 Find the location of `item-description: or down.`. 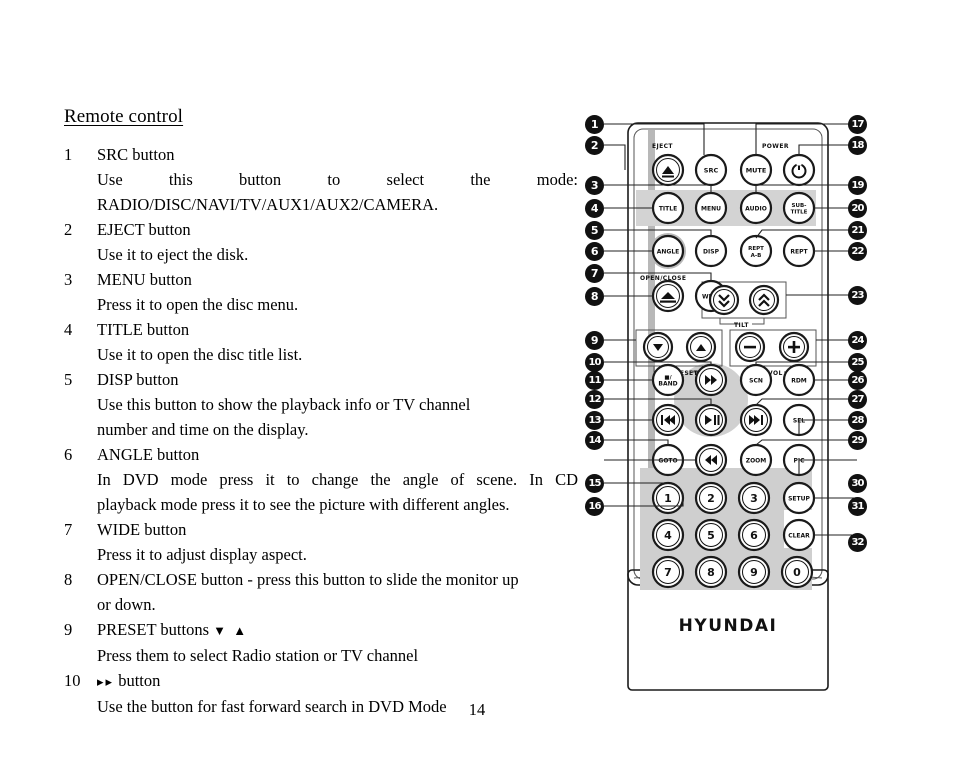

item-description: or down. is located at coordinates (126, 604).